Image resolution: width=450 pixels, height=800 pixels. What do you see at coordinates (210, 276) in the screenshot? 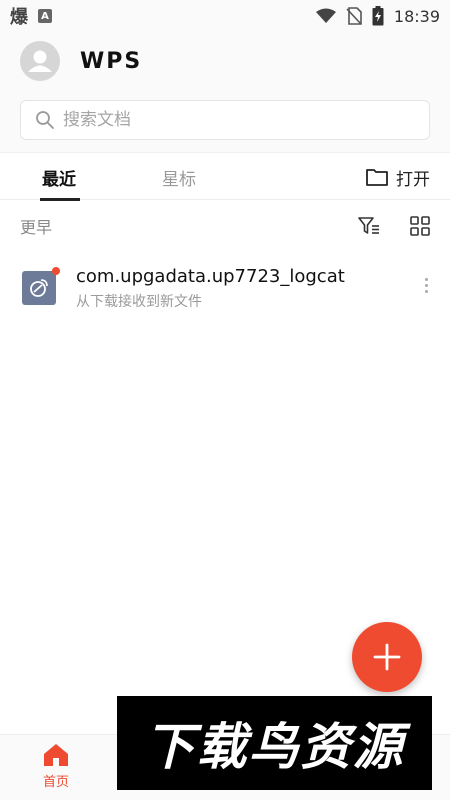
I see `file-name: com.upgadata.up7723_logcat` at bounding box center [210, 276].